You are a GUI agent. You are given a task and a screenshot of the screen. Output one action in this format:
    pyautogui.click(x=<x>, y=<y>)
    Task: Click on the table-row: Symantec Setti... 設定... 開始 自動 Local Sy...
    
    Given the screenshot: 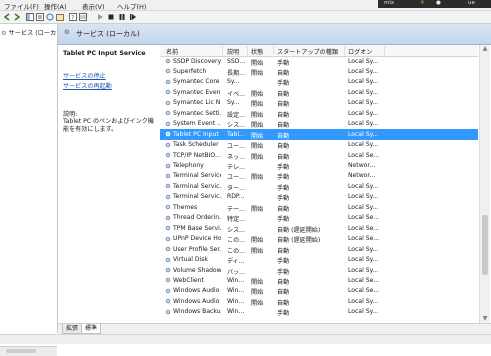 What is the action you would take?
    pyautogui.click(x=319, y=113)
    